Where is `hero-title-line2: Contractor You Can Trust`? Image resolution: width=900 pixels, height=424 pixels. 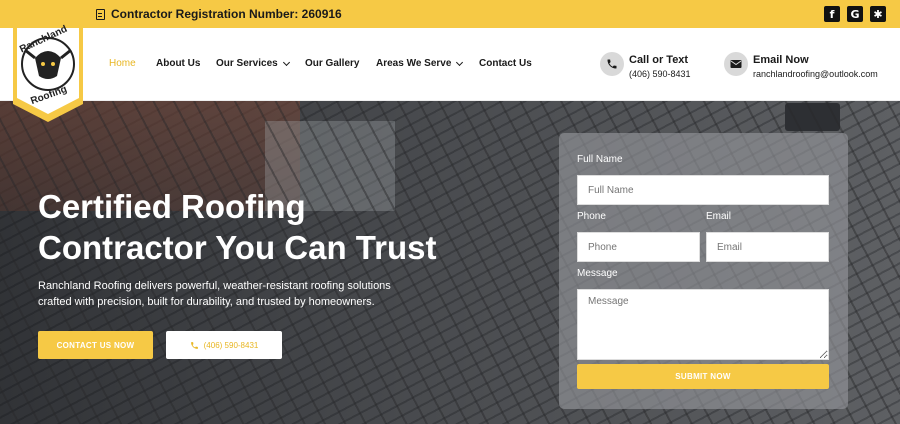 hero-title-line2: Contractor You Can Trust is located at coordinates (237, 247).